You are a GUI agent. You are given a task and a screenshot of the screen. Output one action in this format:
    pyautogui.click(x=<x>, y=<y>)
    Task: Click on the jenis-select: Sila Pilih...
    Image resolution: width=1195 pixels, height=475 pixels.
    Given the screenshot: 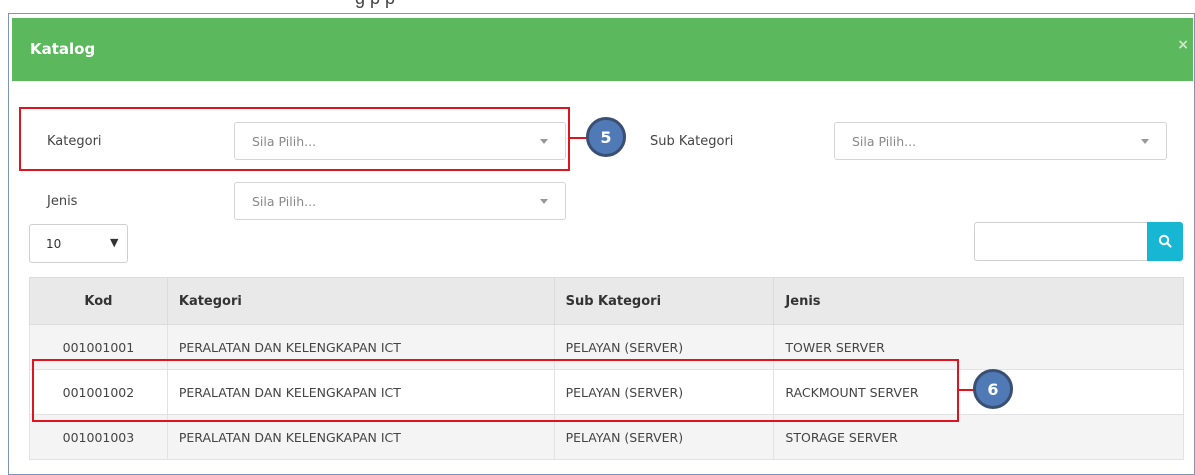 What is the action you would take?
    pyautogui.click(x=400, y=201)
    